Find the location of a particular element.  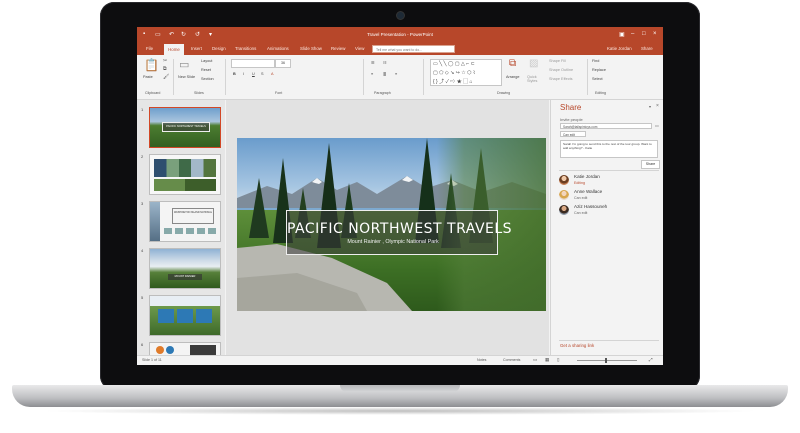

person-row: Anne Wallace Can edit is located at coordinates (609, 196).